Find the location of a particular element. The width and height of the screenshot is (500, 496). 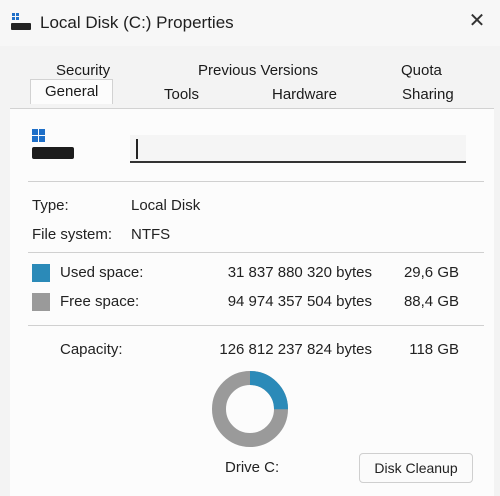

window-title: Local Disk (C:) Properties is located at coordinates (137, 22).